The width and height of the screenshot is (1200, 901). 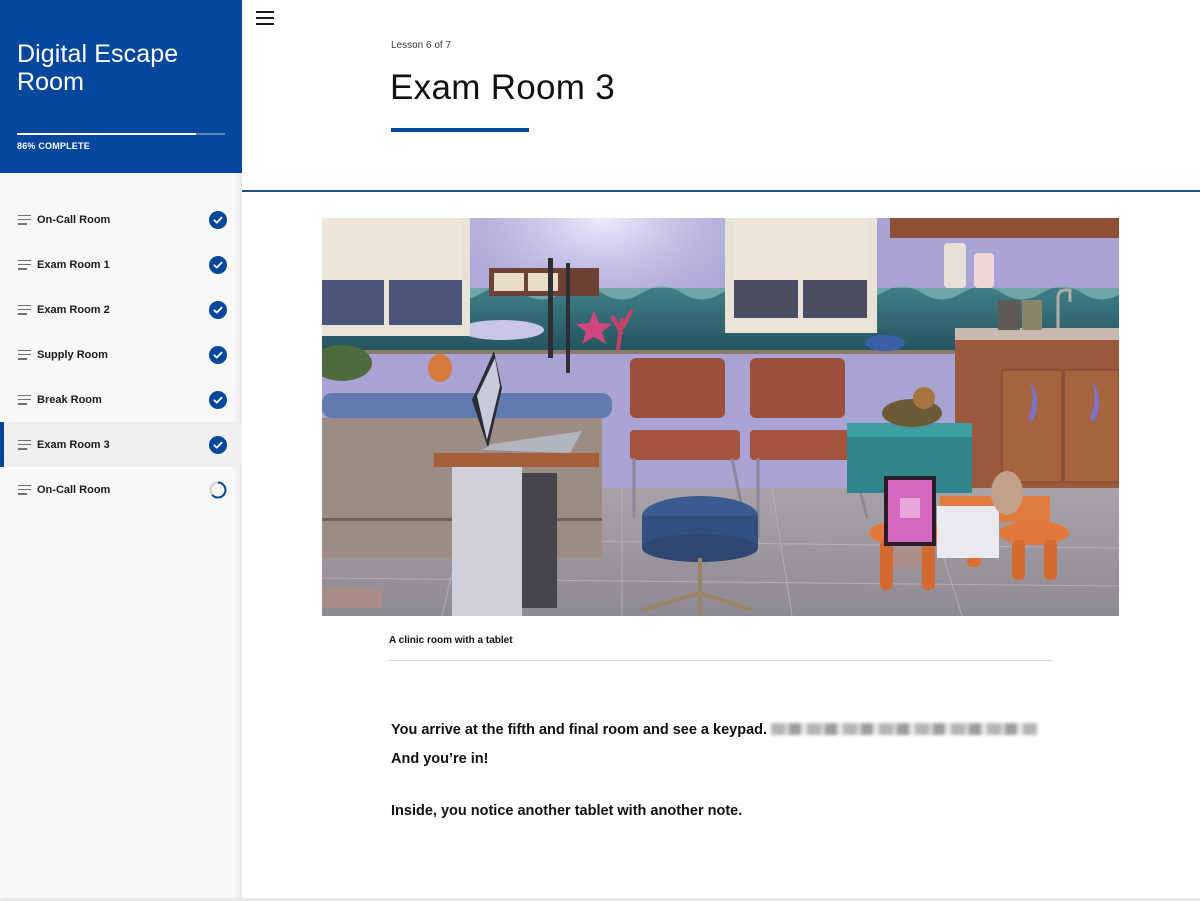 What do you see at coordinates (516, 460) in the screenshot?
I see `laptop-desk-top` at bounding box center [516, 460].